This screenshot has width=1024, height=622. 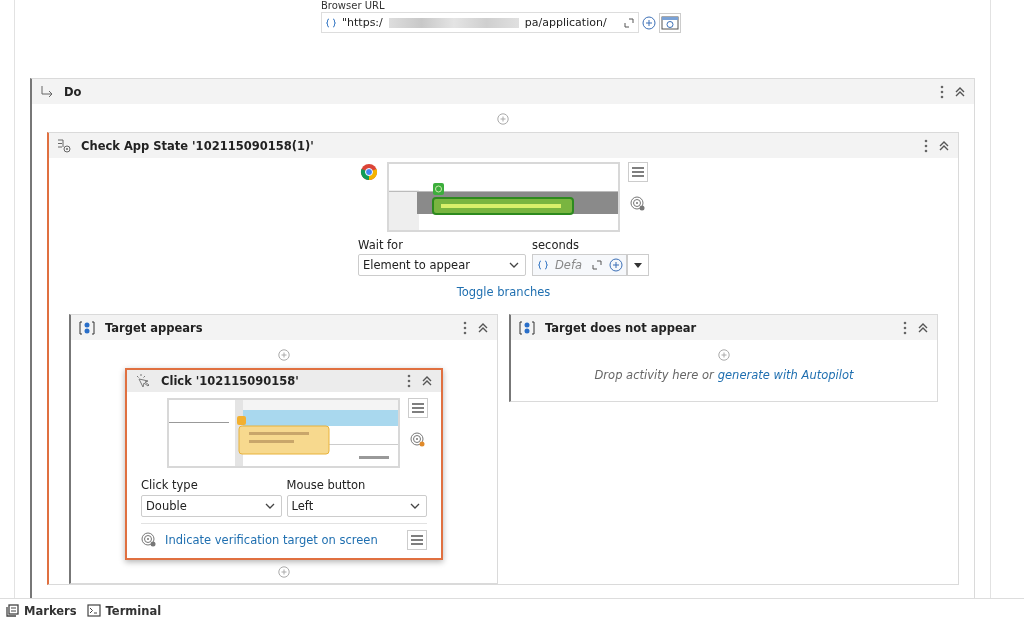 What do you see at coordinates (197, 145) in the screenshot?
I see `activity-title: Check App State '102115090158(1)'` at bounding box center [197, 145].